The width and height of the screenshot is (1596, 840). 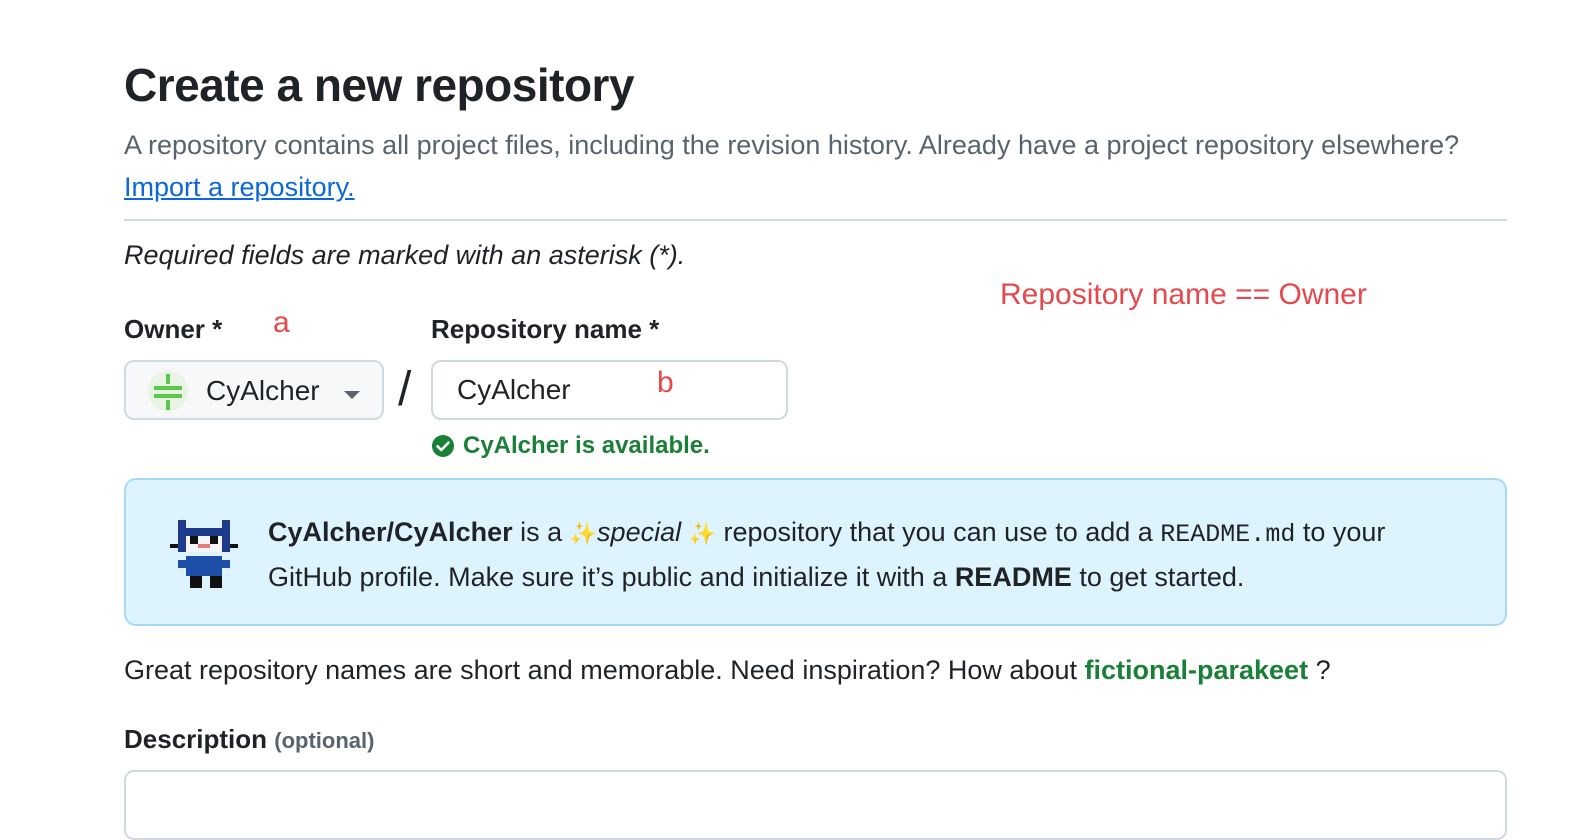 What do you see at coordinates (1183, 294) in the screenshot?
I see `annotation-equality-note: Repository name == Owner` at bounding box center [1183, 294].